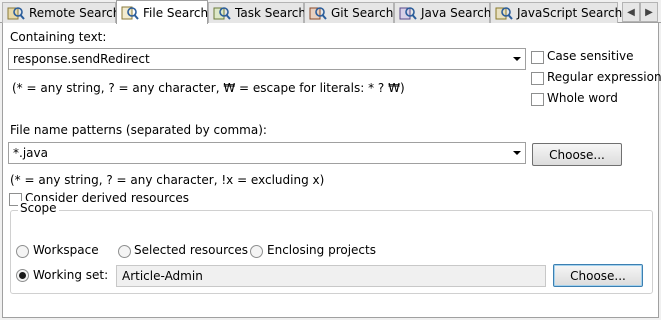  What do you see at coordinates (270, 13) in the screenshot?
I see `tab-label: Task Search` at bounding box center [270, 13].